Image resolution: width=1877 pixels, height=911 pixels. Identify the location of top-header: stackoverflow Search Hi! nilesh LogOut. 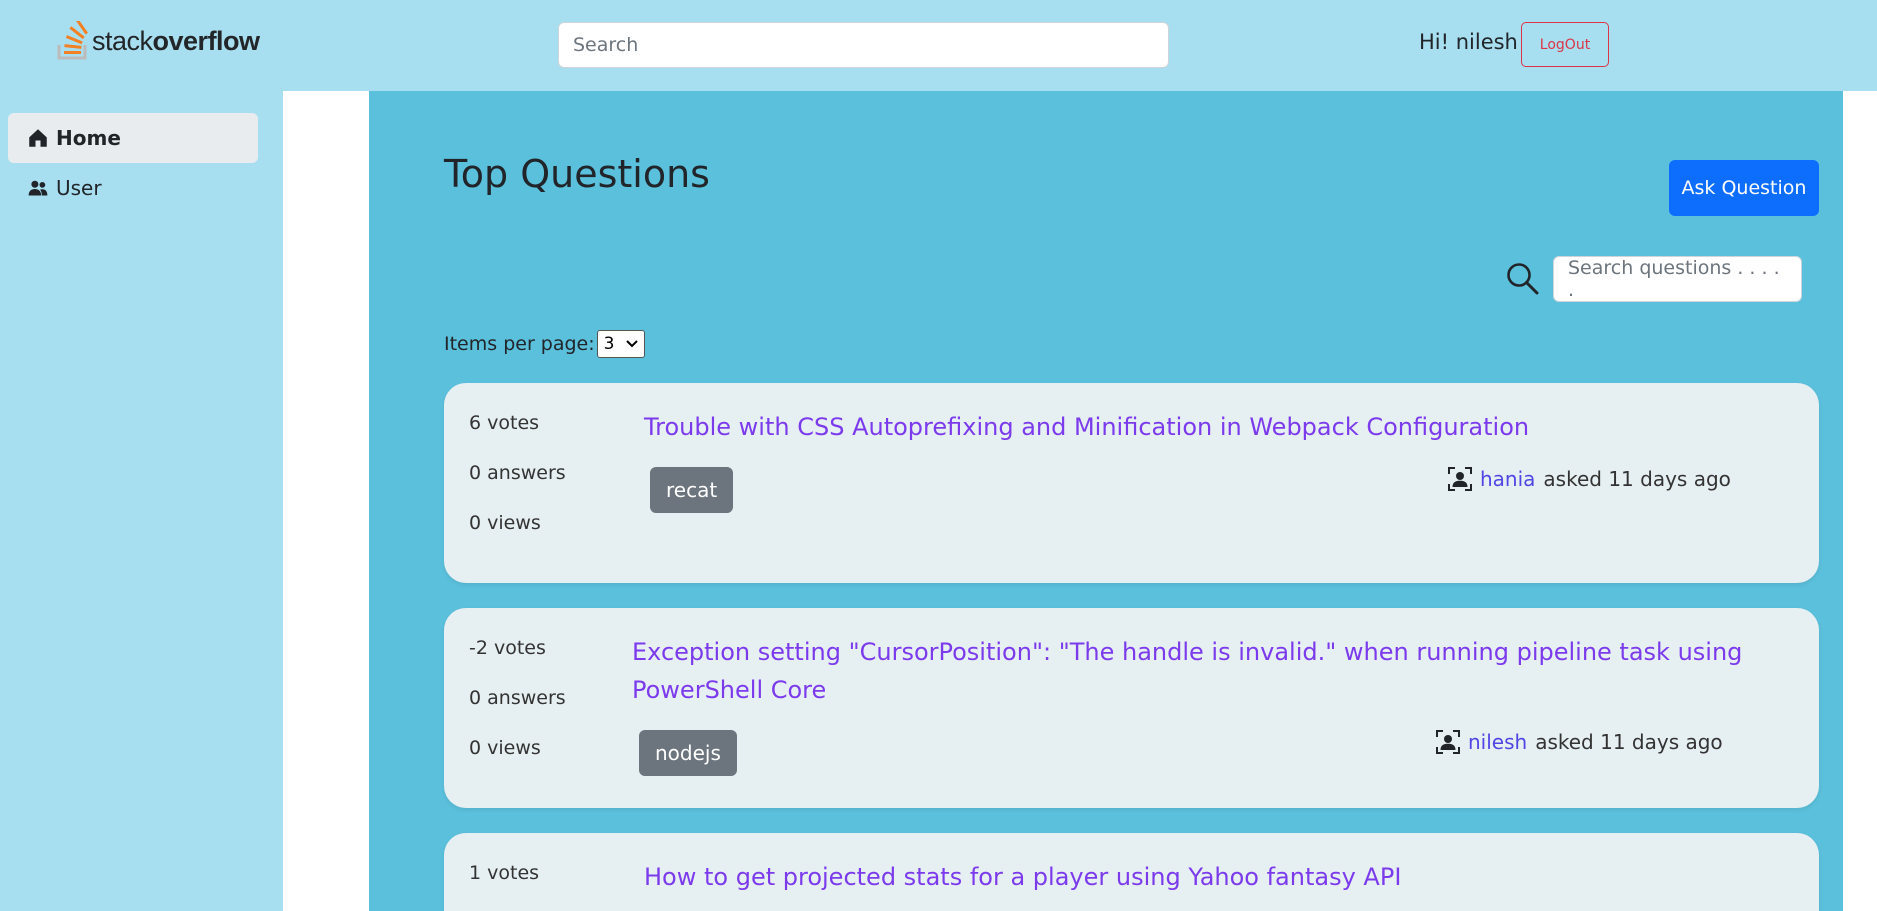
(938, 45).